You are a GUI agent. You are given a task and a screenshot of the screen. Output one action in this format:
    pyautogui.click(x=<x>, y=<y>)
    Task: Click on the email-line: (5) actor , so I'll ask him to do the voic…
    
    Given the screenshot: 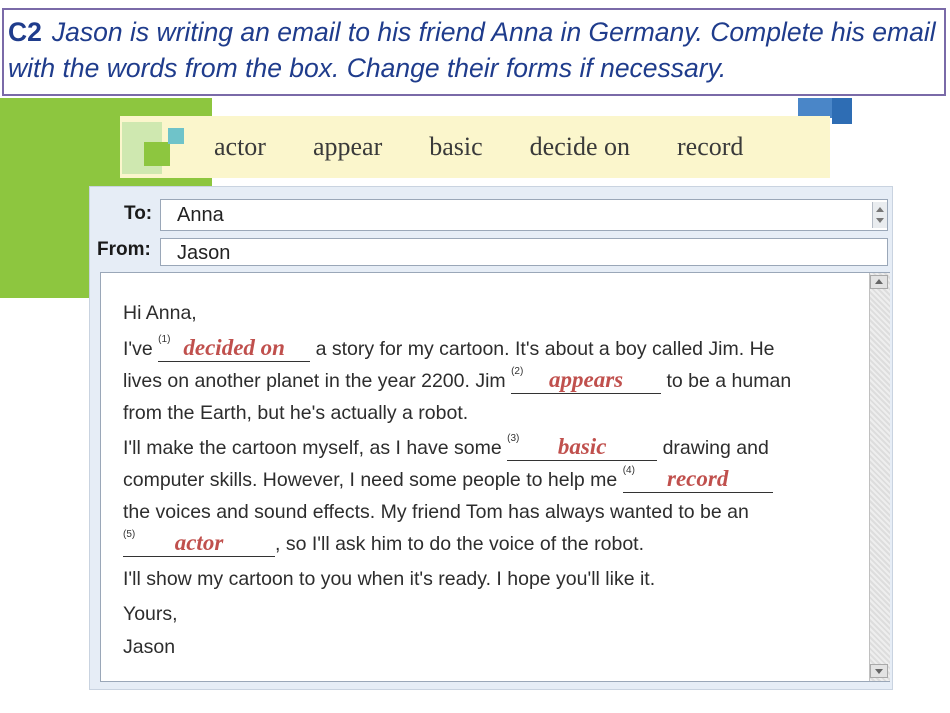 What is the action you would take?
    pyautogui.click(x=383, y=543)
    